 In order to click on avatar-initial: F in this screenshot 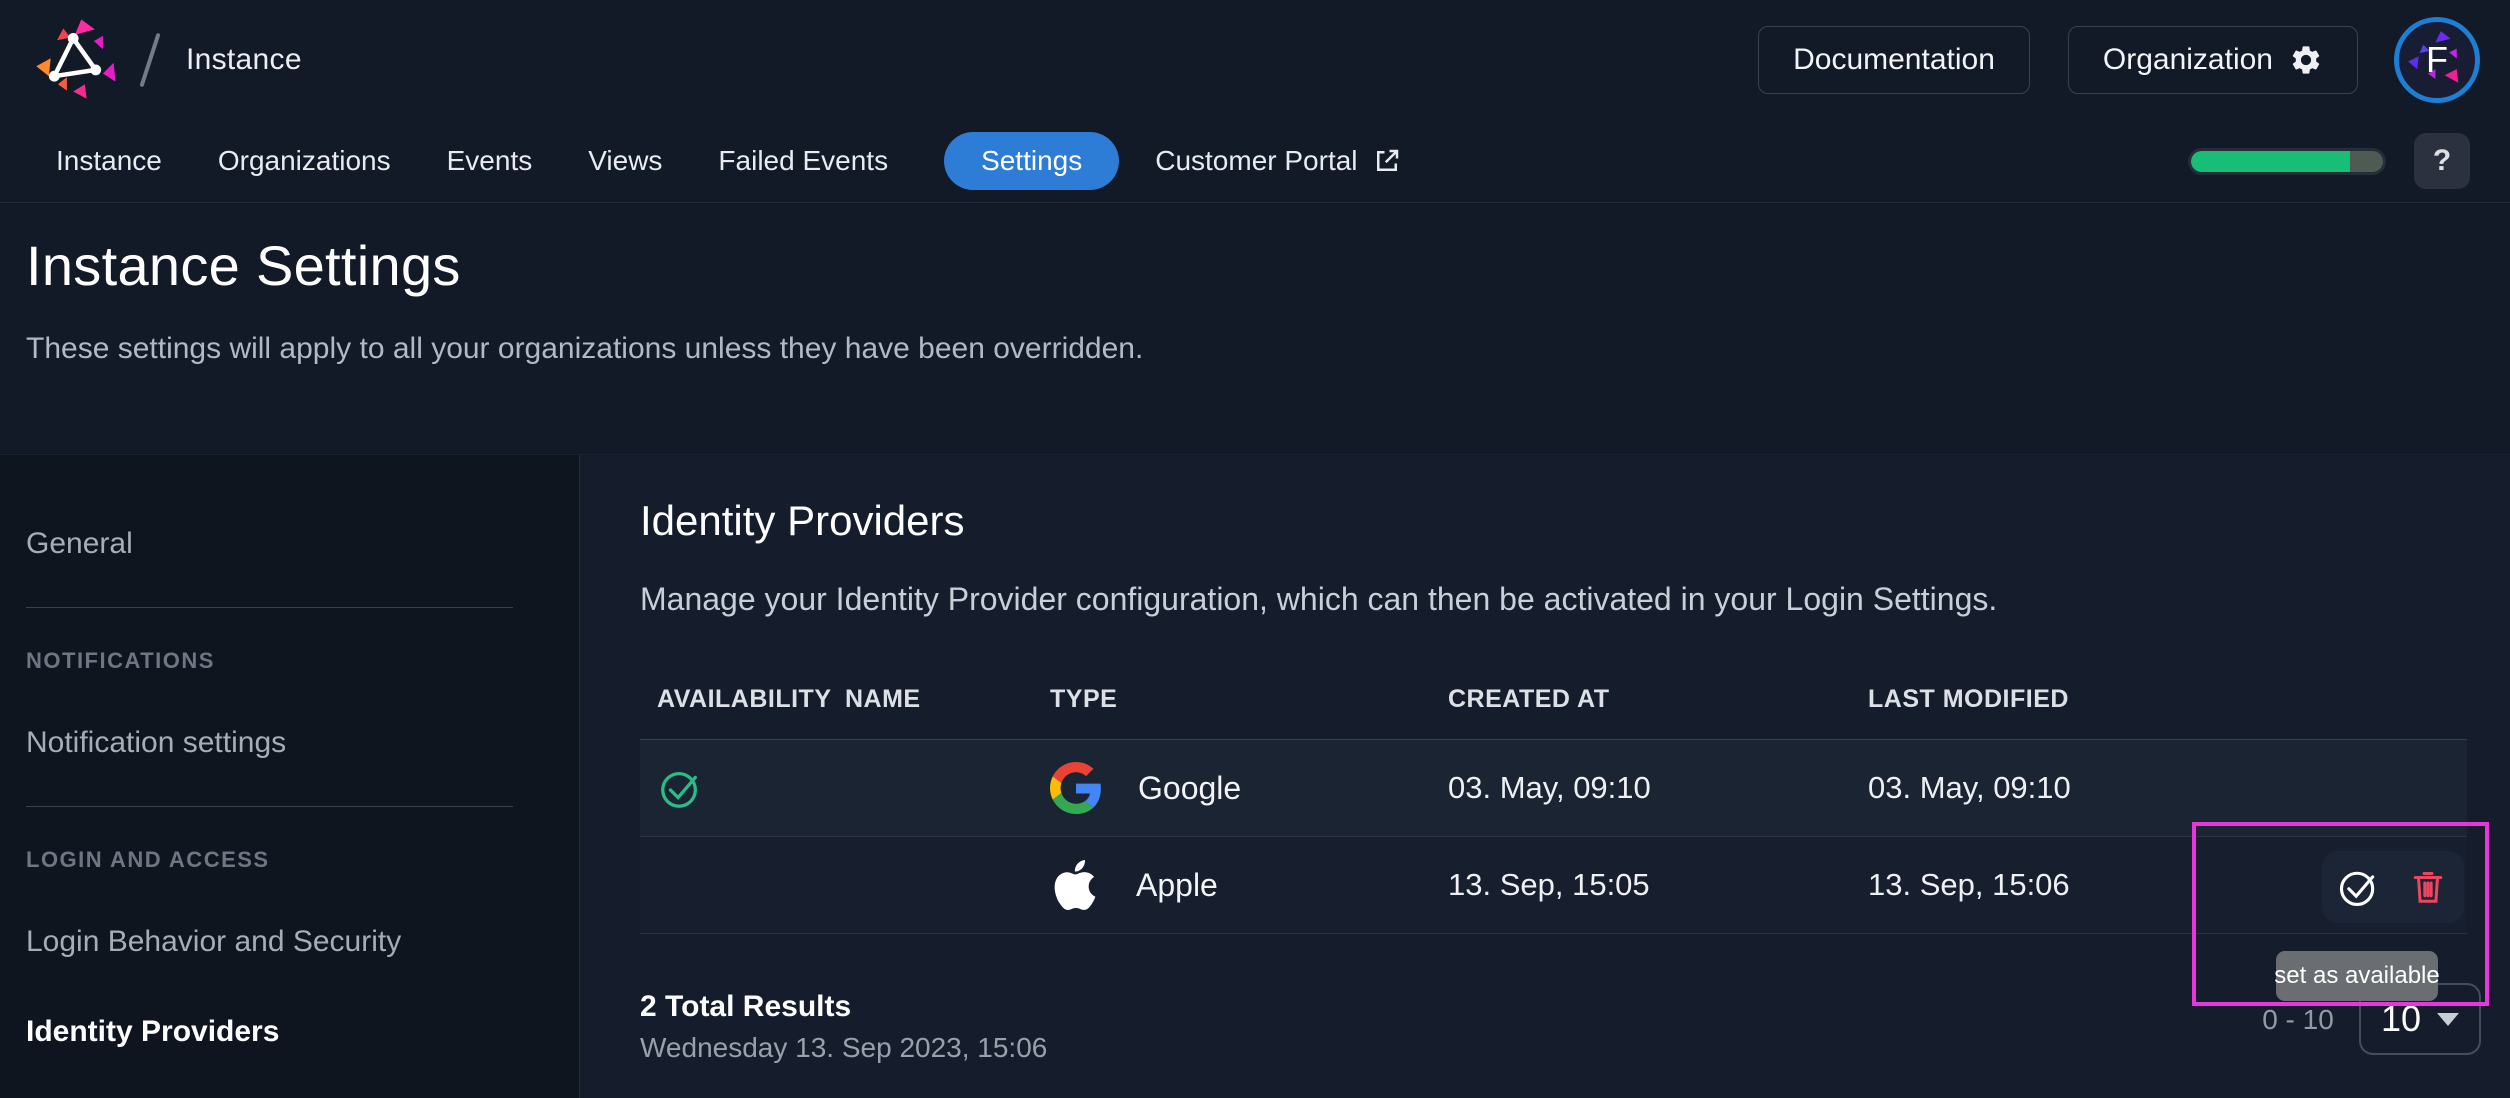, I will do `click(2437, 59)`.